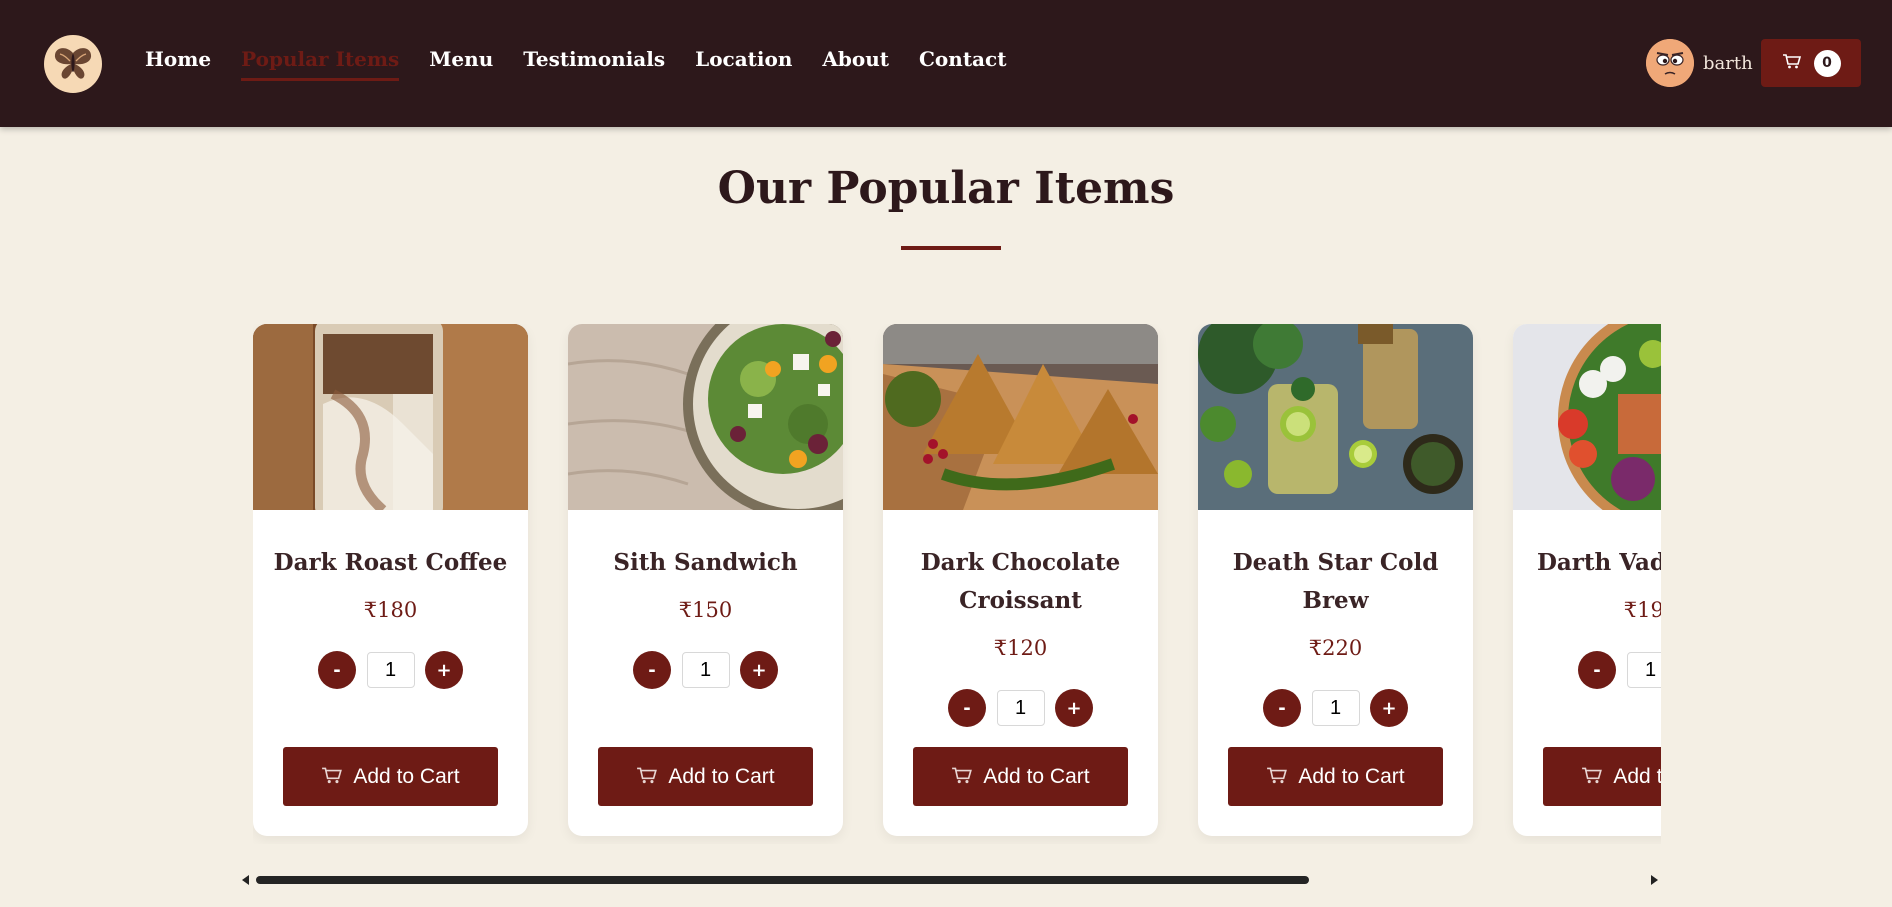 This screenshot has height=907, width=1892. I want to click on nav-popular-items-link: Popular Items, so click(320, 64).